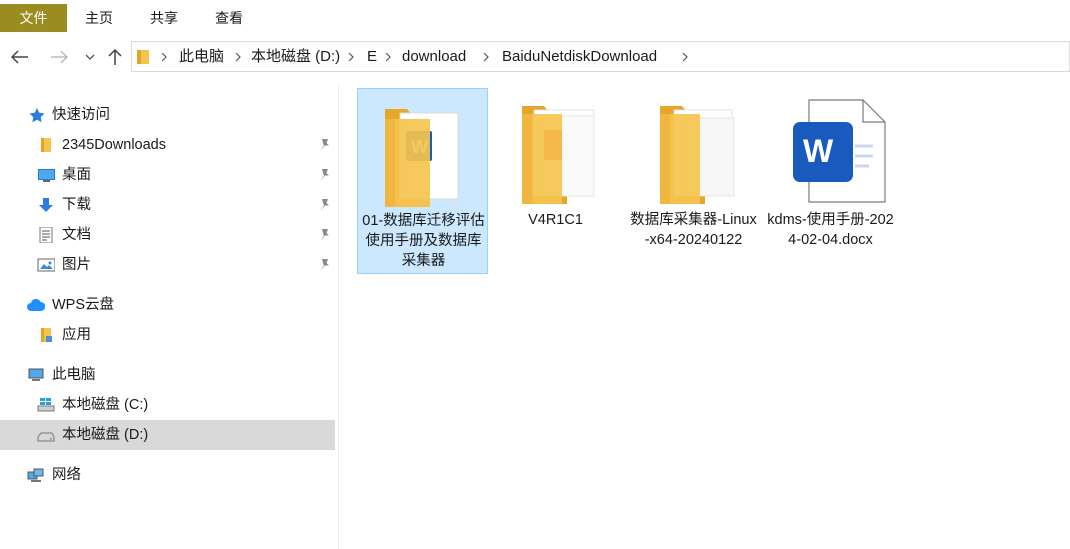 Image resolution: width=1070 pixels, height=549 pixels. I want to click on sidebar-item-desktop: 桌面, so click(167, 175).